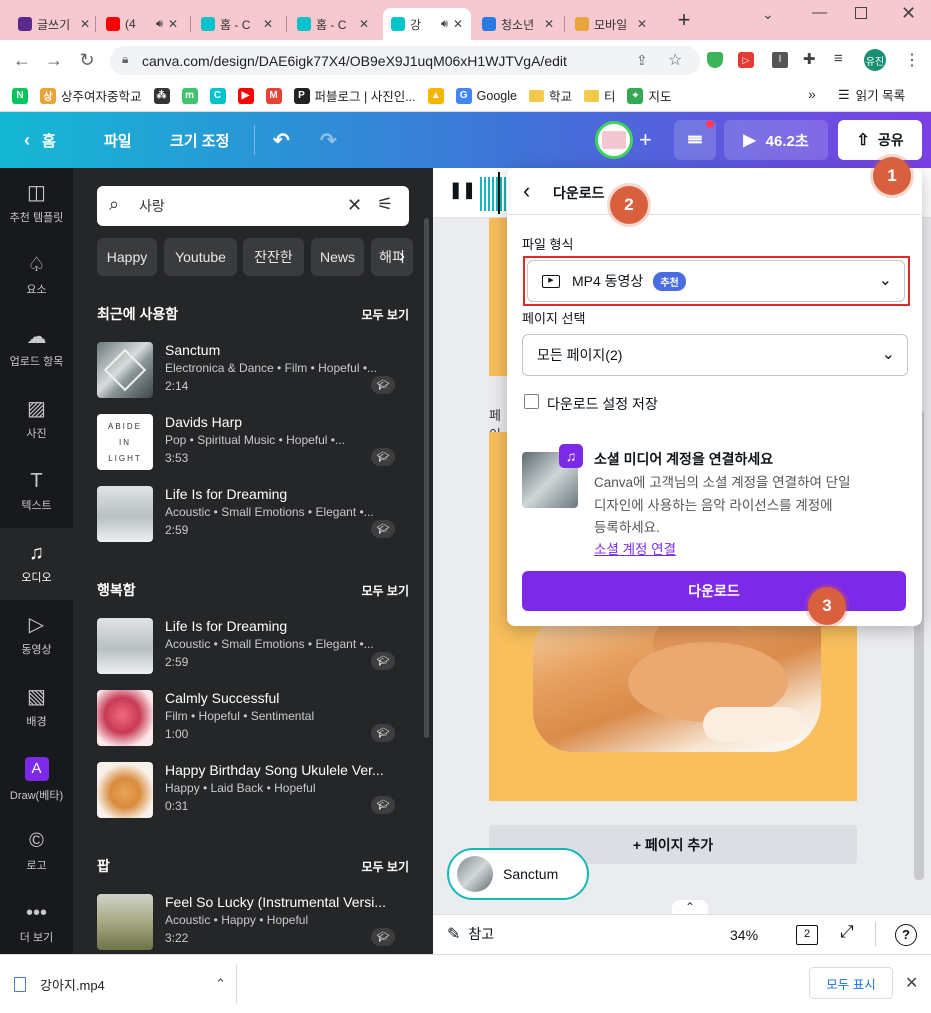 The width and height of the screenshot is (931, 1013). I want to click on track-thumbnail: ABIDE IN LIGHT, so click(125, 442).